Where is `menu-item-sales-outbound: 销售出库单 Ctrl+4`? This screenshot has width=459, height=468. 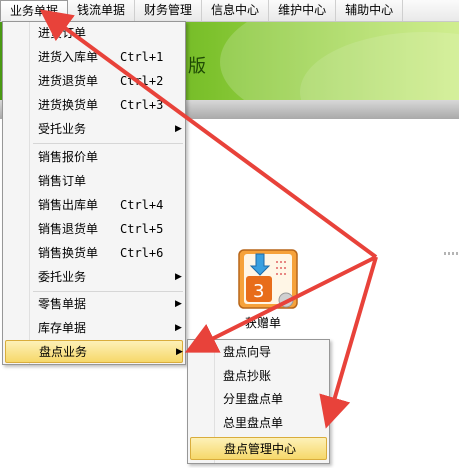 menu-item-sales-outbound: 销售出库单 Ctrl+4 is located at coordinates (94, 205).